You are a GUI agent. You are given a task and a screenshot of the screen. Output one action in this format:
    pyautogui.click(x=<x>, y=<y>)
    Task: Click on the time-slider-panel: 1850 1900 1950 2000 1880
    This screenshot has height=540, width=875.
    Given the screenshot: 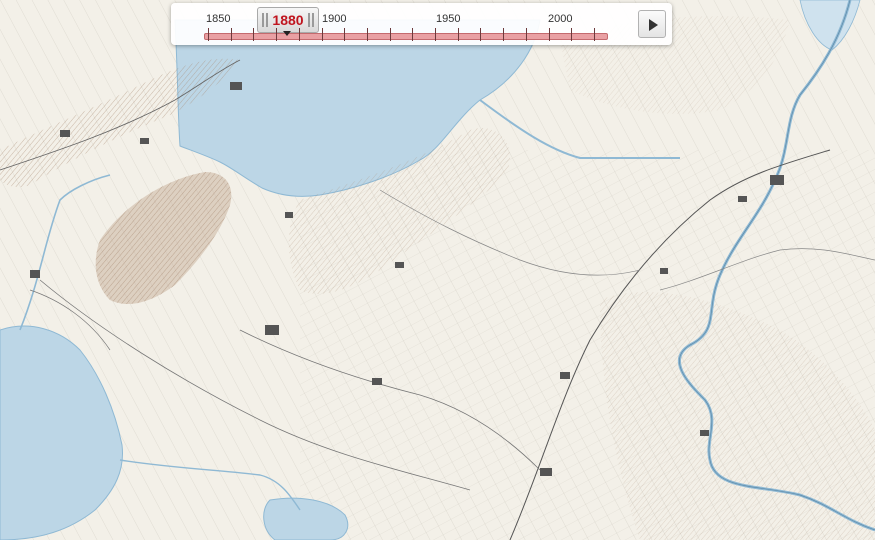 What is the action you would take?
    pyautogui.click(x=421, y=24)
    